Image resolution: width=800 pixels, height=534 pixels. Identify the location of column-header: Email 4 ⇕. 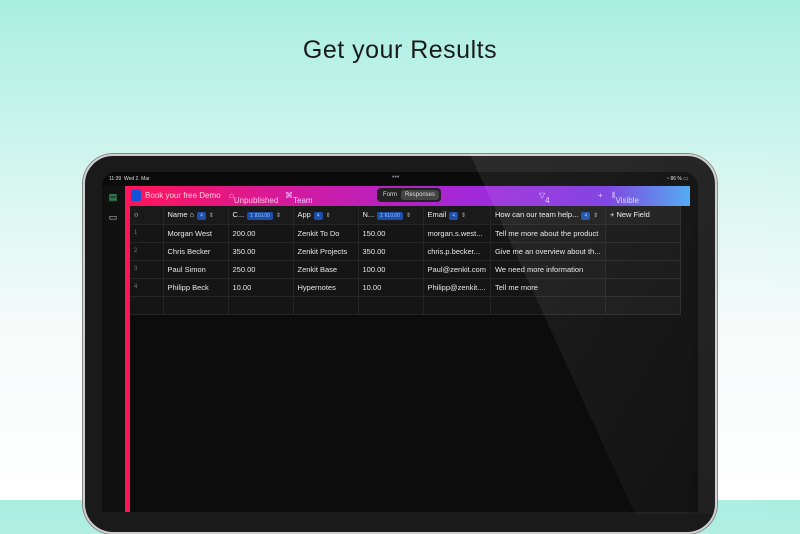
(457, 215).